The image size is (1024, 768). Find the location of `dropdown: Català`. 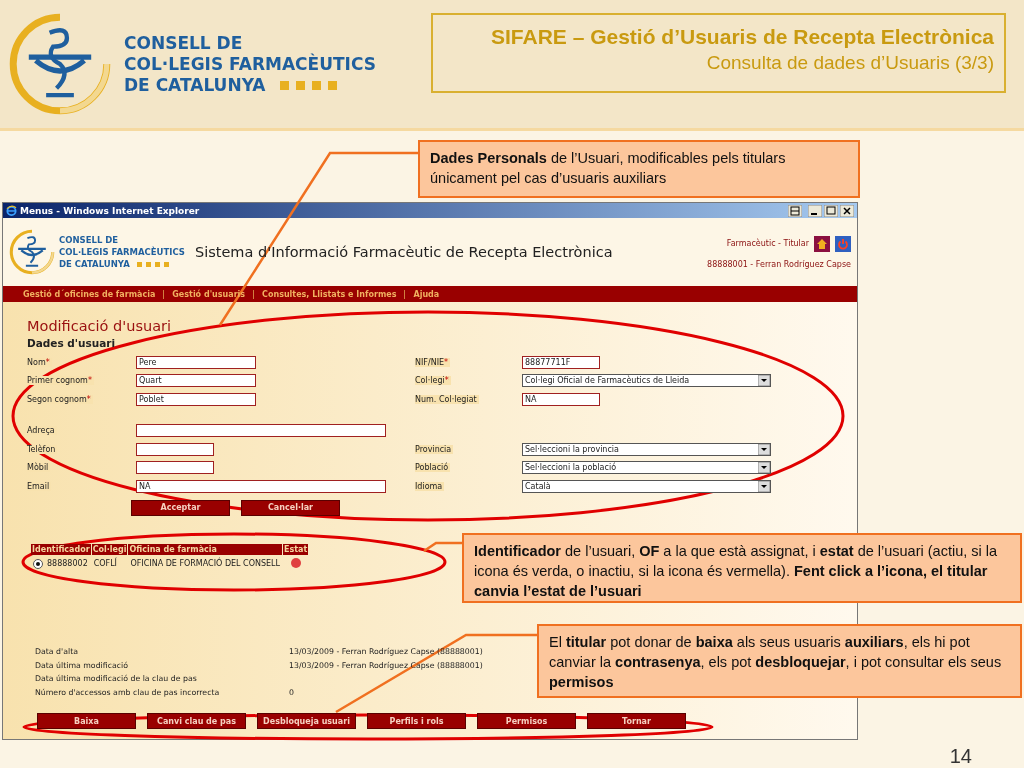

dropdown: Català is located at coordinates (646, 486).